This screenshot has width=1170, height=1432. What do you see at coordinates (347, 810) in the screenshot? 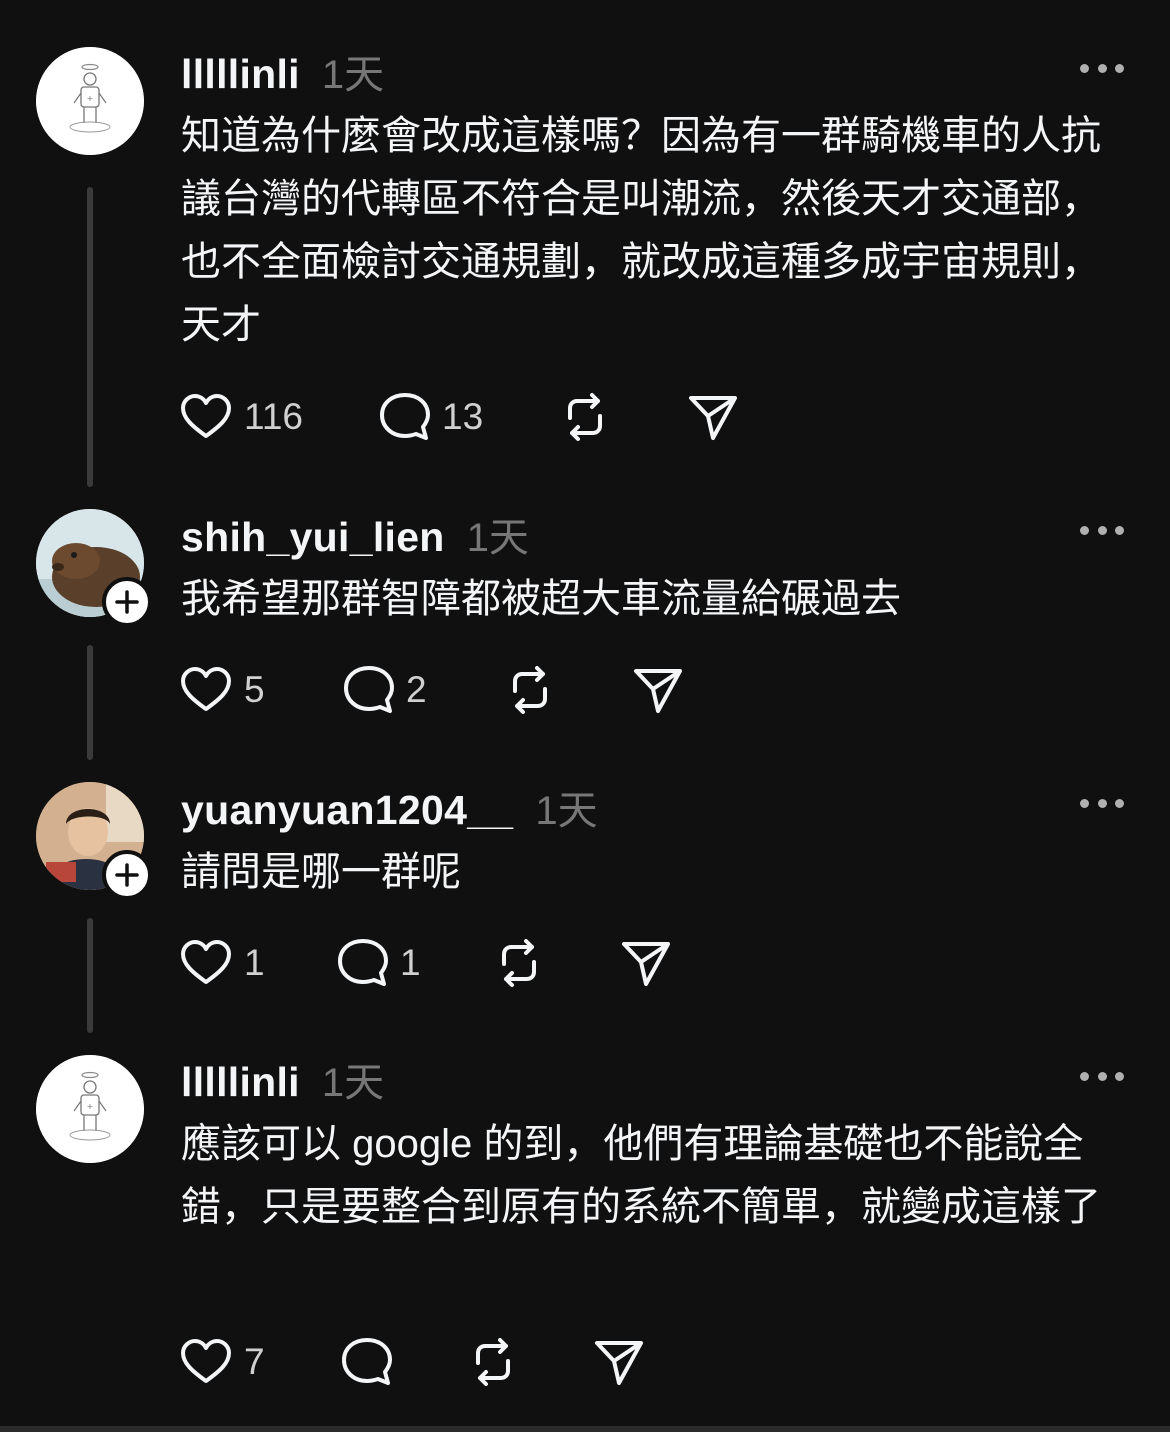
I see `username: yuanyuan1204__` at bounding box center [347, 810].